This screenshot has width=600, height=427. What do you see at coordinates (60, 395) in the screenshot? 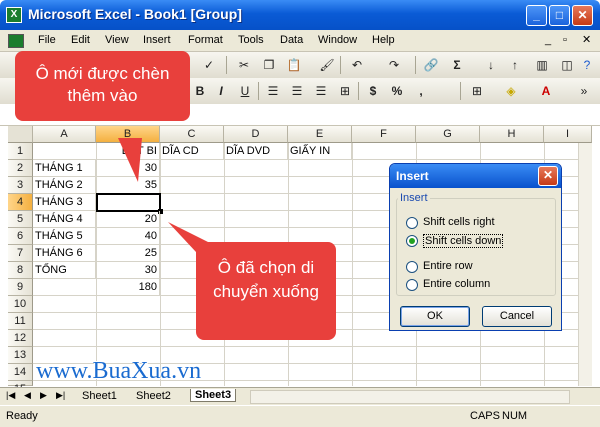
I see `last-sheet-icon: ▶|` at bounding box center [60, 395].